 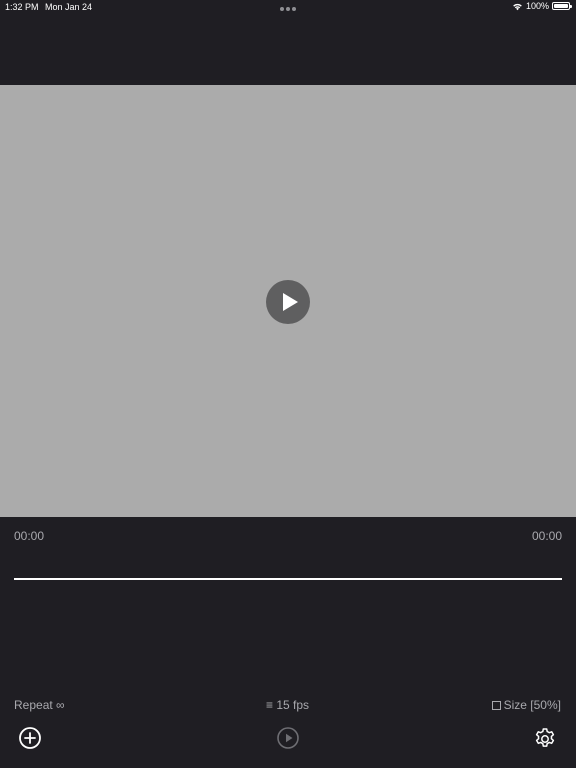 I want to click on status-indicators: 100%, so click(x=542, y=6).